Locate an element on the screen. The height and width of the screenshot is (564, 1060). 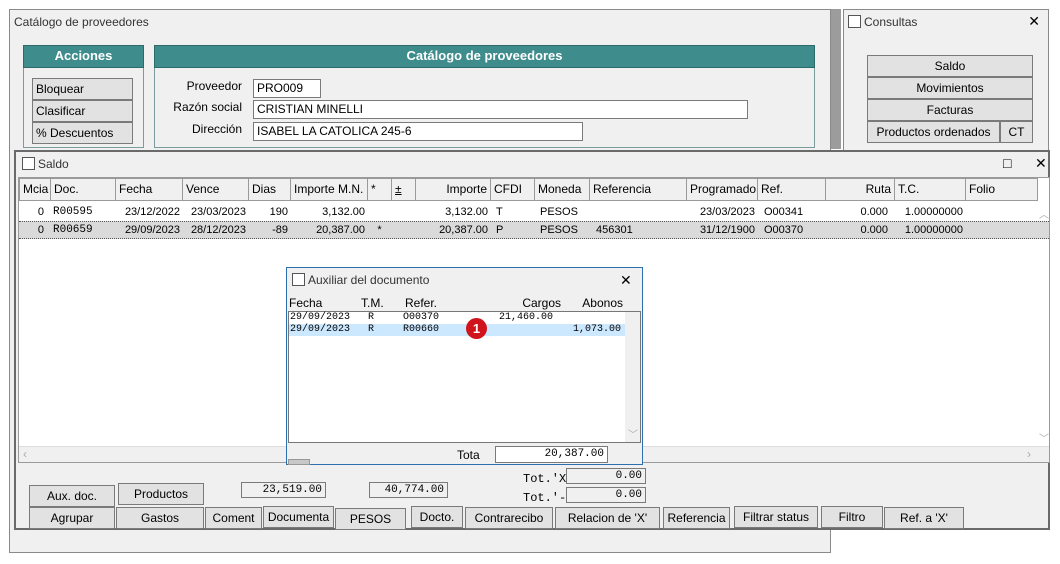
scroll-up-icon: ︿ is located at coordinates (1044, 213).